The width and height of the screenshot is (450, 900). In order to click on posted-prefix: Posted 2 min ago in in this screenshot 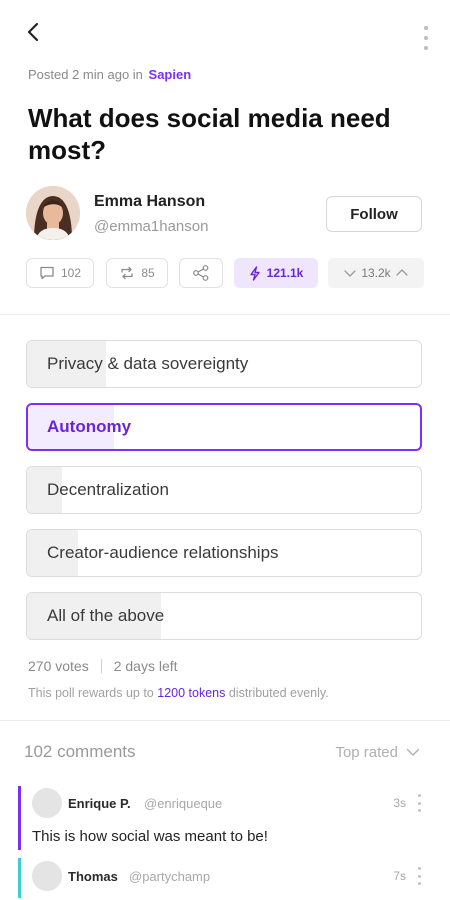, I will do `click(85, 74)`.